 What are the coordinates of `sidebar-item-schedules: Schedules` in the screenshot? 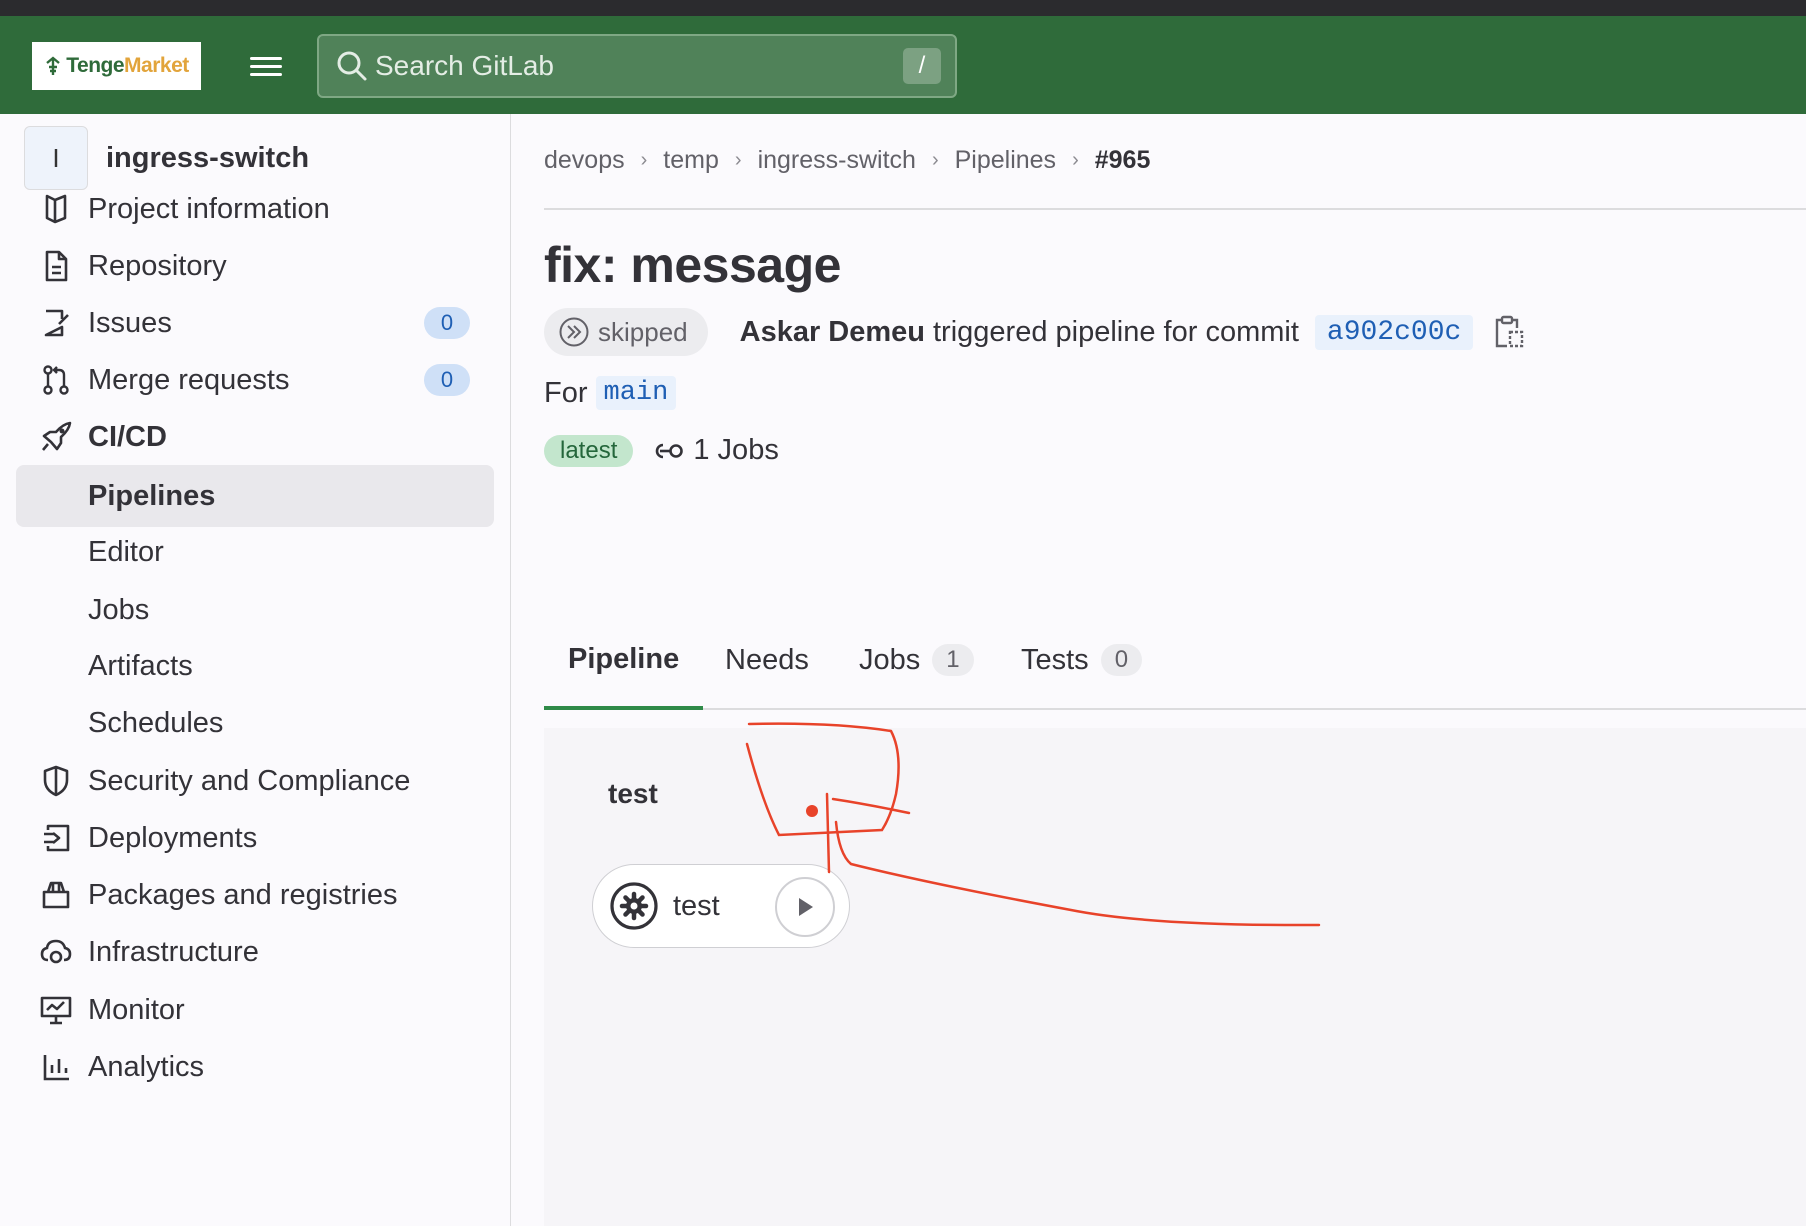 It's located at (255, 723).